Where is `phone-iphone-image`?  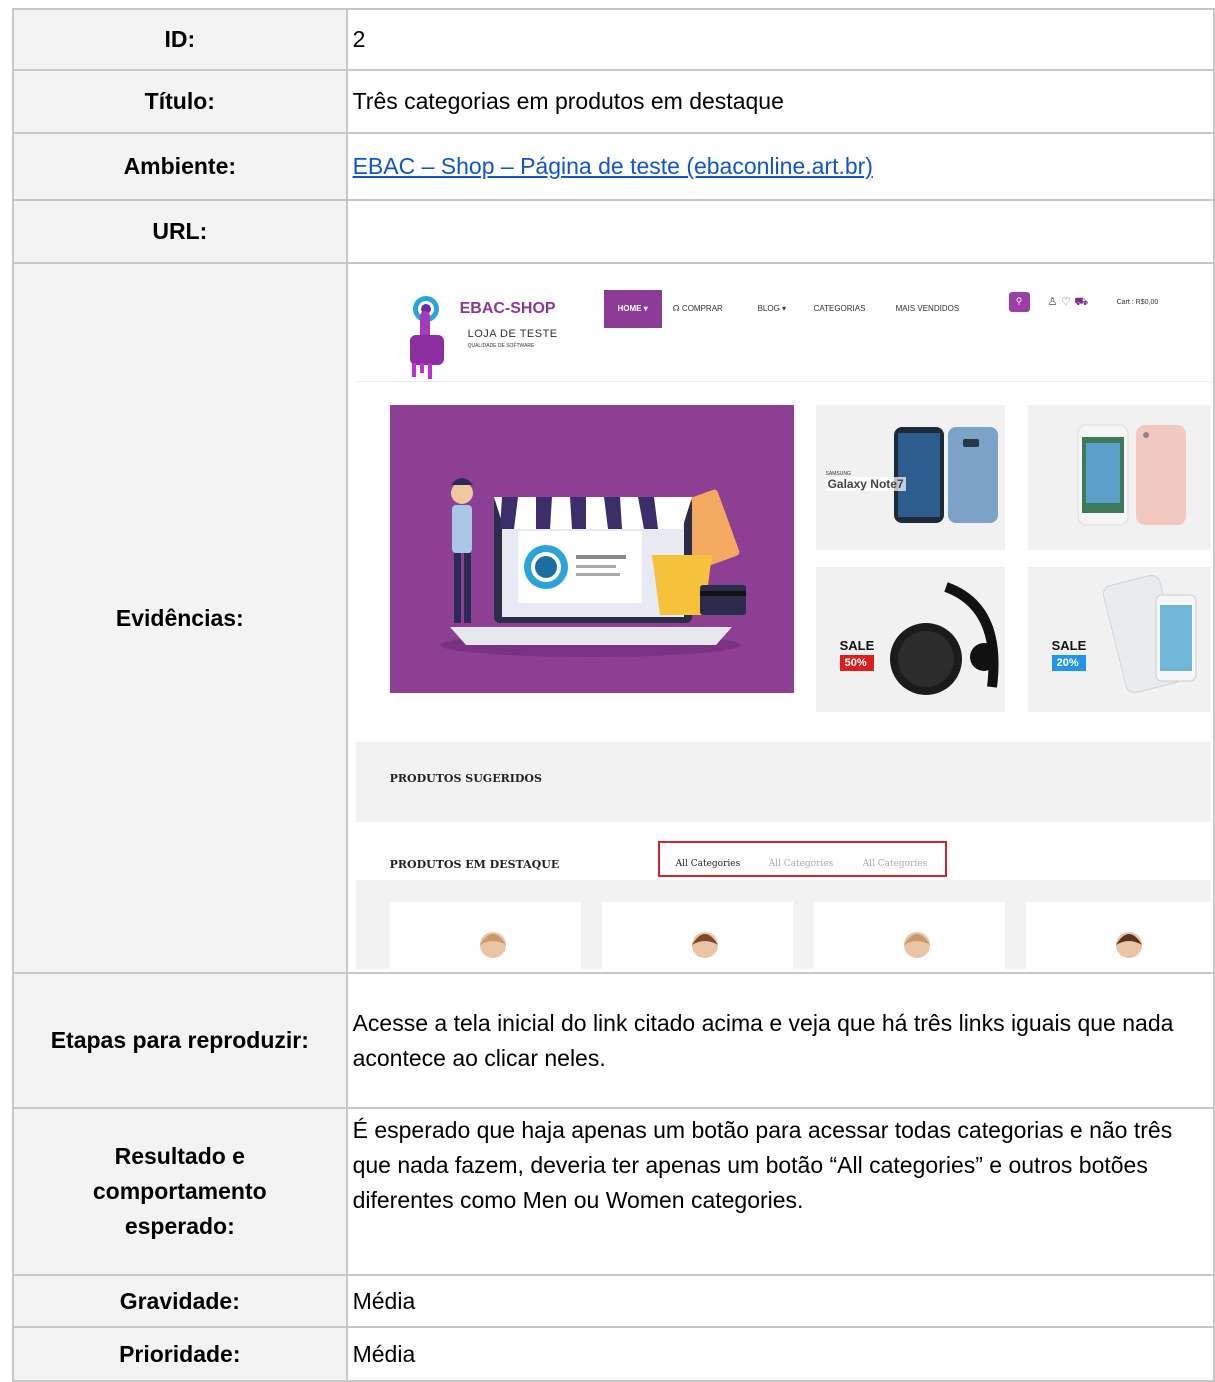 phone-iphone-image is located at coordinates (1131, 475).